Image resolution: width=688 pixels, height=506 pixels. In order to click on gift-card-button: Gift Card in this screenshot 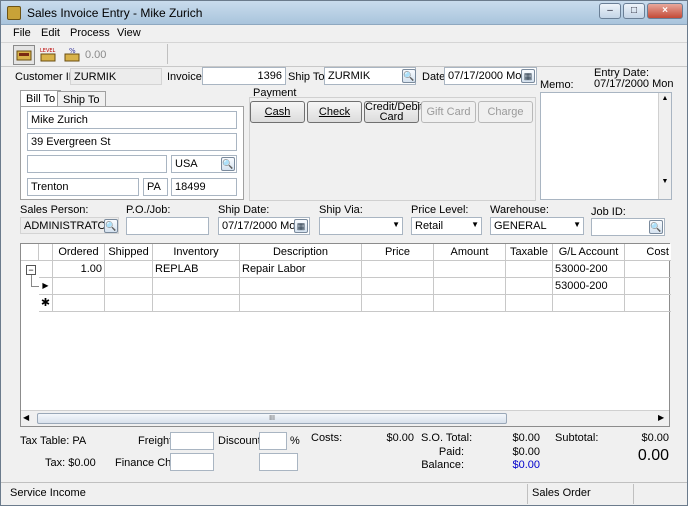, I will do `click(448, 112)`.